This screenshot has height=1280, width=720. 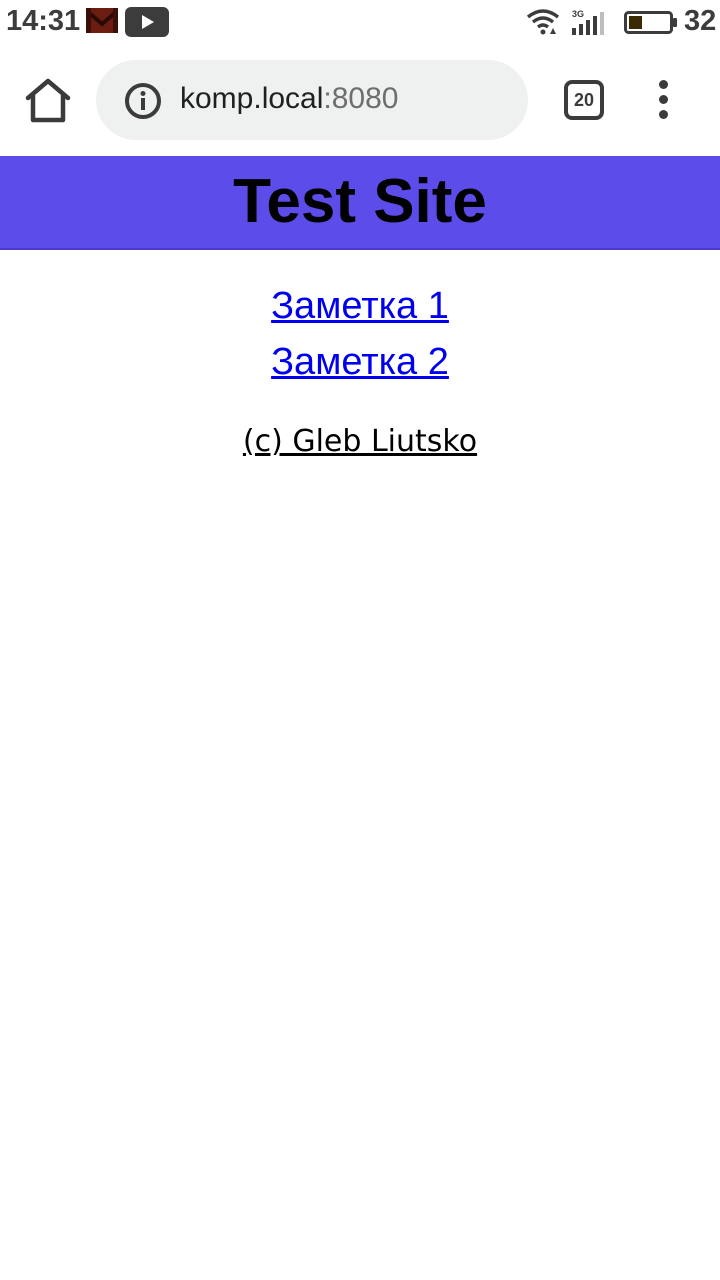 What do you see at coordinates (252, 98) in the screenshot?
I see `url-host: komp.local` at bounding box center [252, 98].